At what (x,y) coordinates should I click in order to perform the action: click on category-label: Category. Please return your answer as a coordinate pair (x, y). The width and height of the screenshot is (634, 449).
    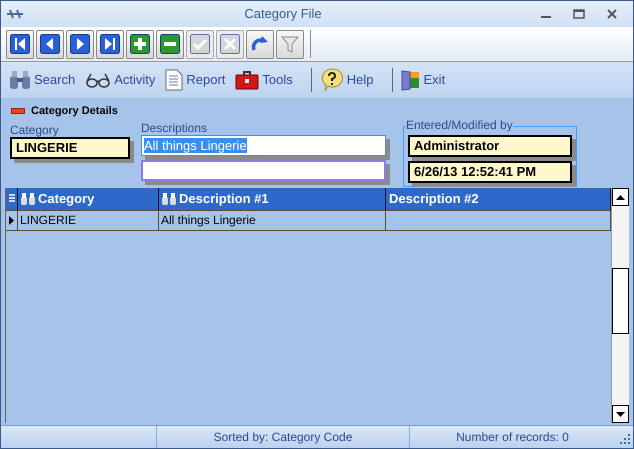
    Looking at the image, I should click on (35, 130).